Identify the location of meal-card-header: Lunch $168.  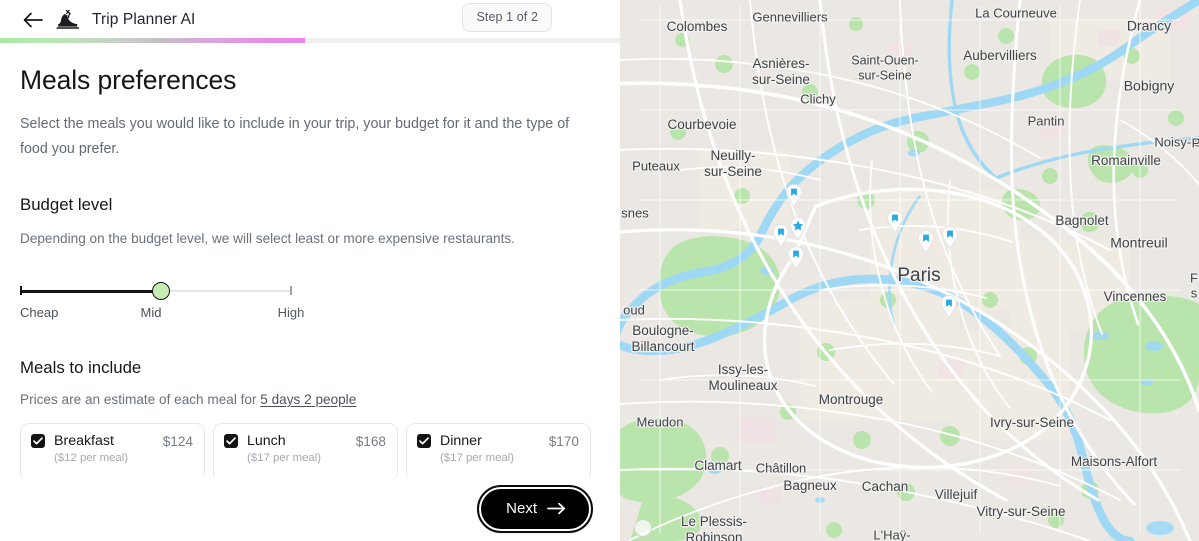
(305, 441).